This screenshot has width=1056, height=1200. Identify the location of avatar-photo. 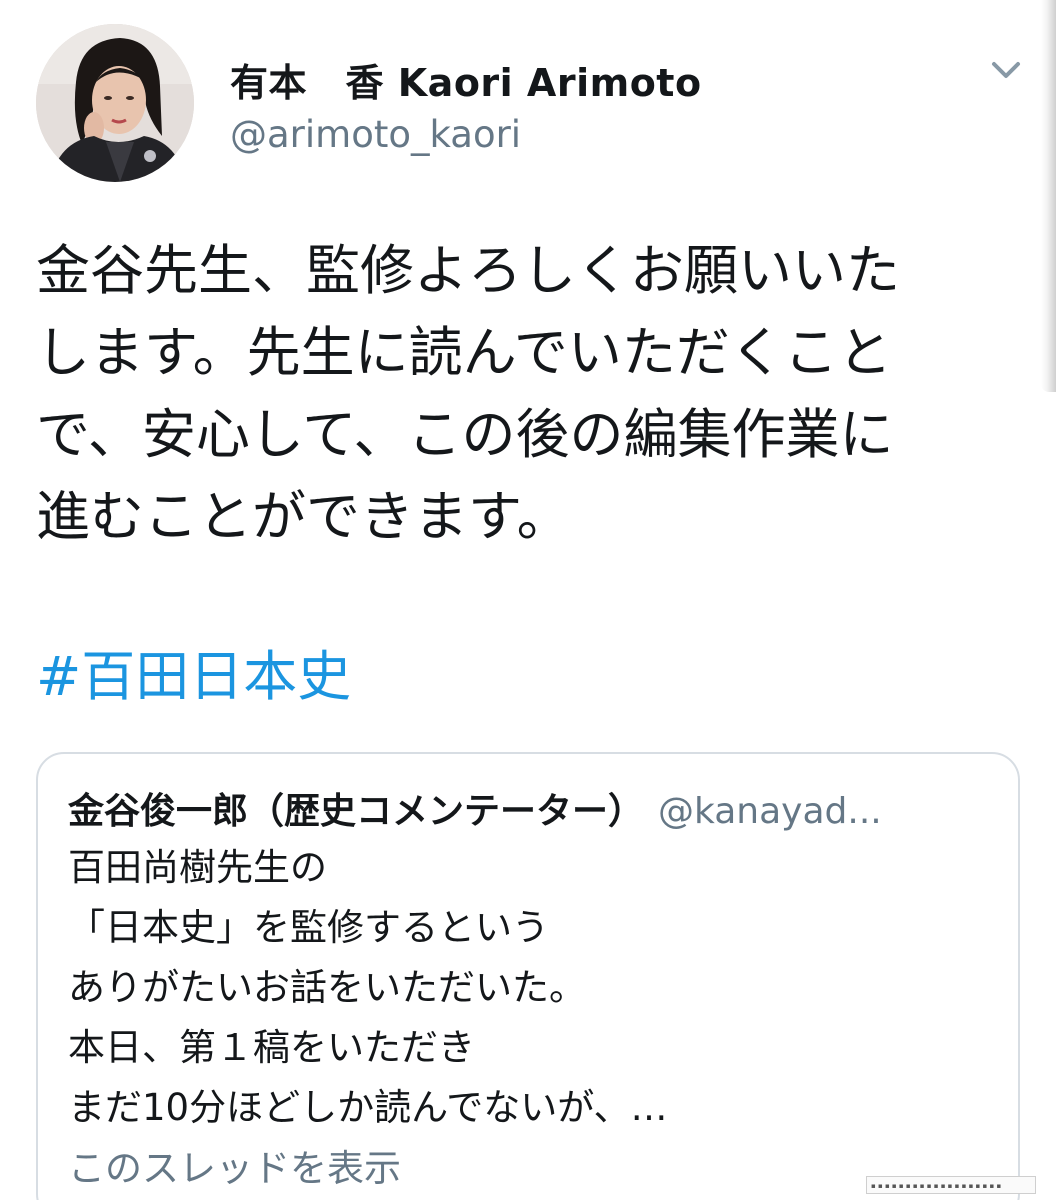
(115, 103).